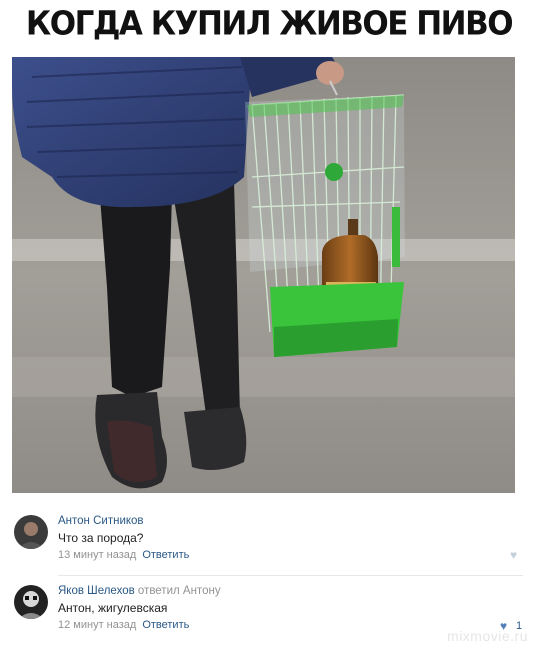 The image size is (538, 650). What do you see at coordinates (97, 555) in the screenshot?
I see `comment-time: 13 минут назад` at bounding box center [97, 555].